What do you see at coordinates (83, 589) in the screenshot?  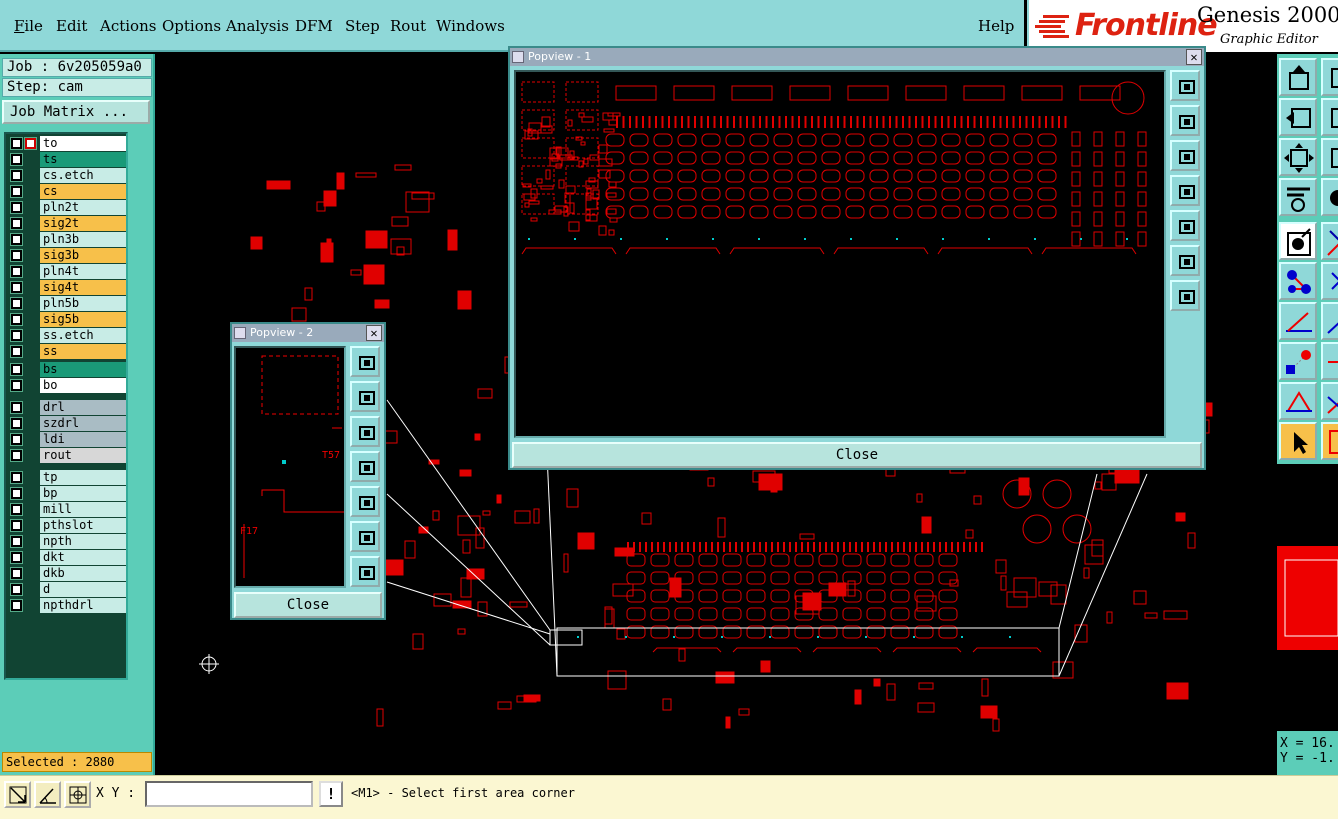 I see `layer-name: d` at bounding box center [83, 589].